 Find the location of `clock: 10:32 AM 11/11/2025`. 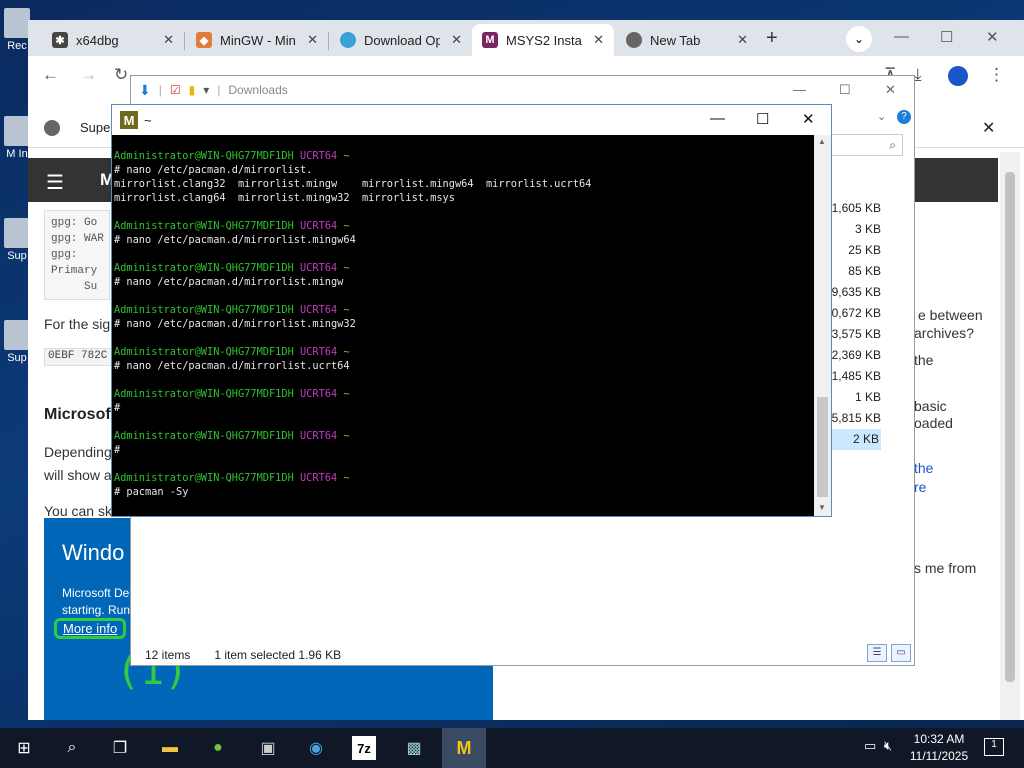

clock: 10:32 AM 11/11/2025 is located at coordinates (939, 748).